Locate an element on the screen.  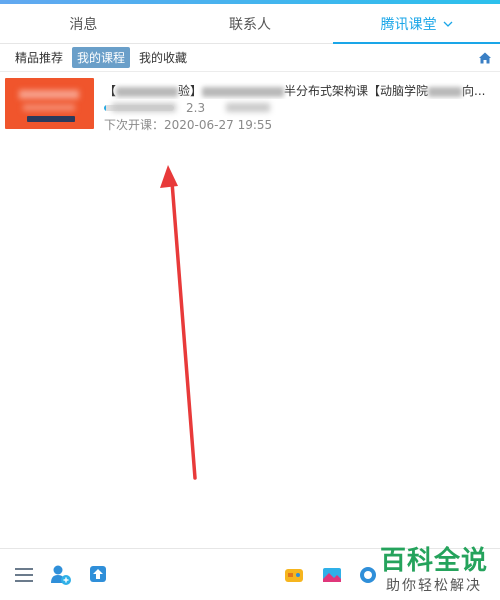
tab-label: 联系人 is located at coordinates (250, 24).